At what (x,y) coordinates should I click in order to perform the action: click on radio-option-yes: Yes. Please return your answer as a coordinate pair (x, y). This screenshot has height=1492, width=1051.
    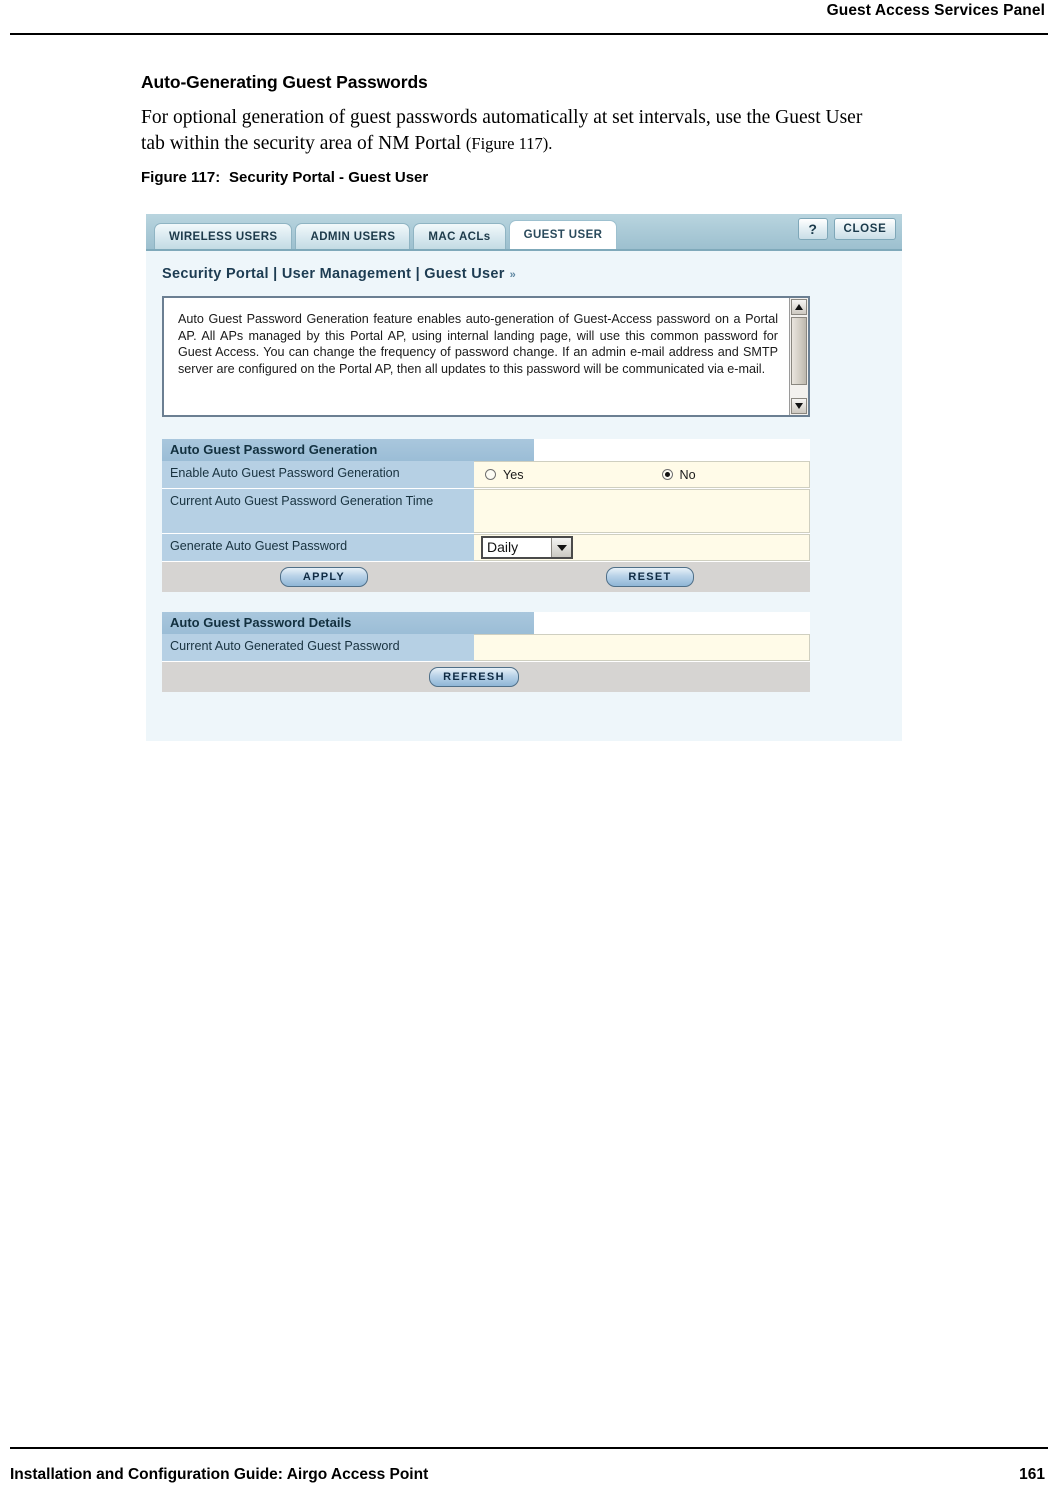
    Looking at the image, I should click on (504, 475).